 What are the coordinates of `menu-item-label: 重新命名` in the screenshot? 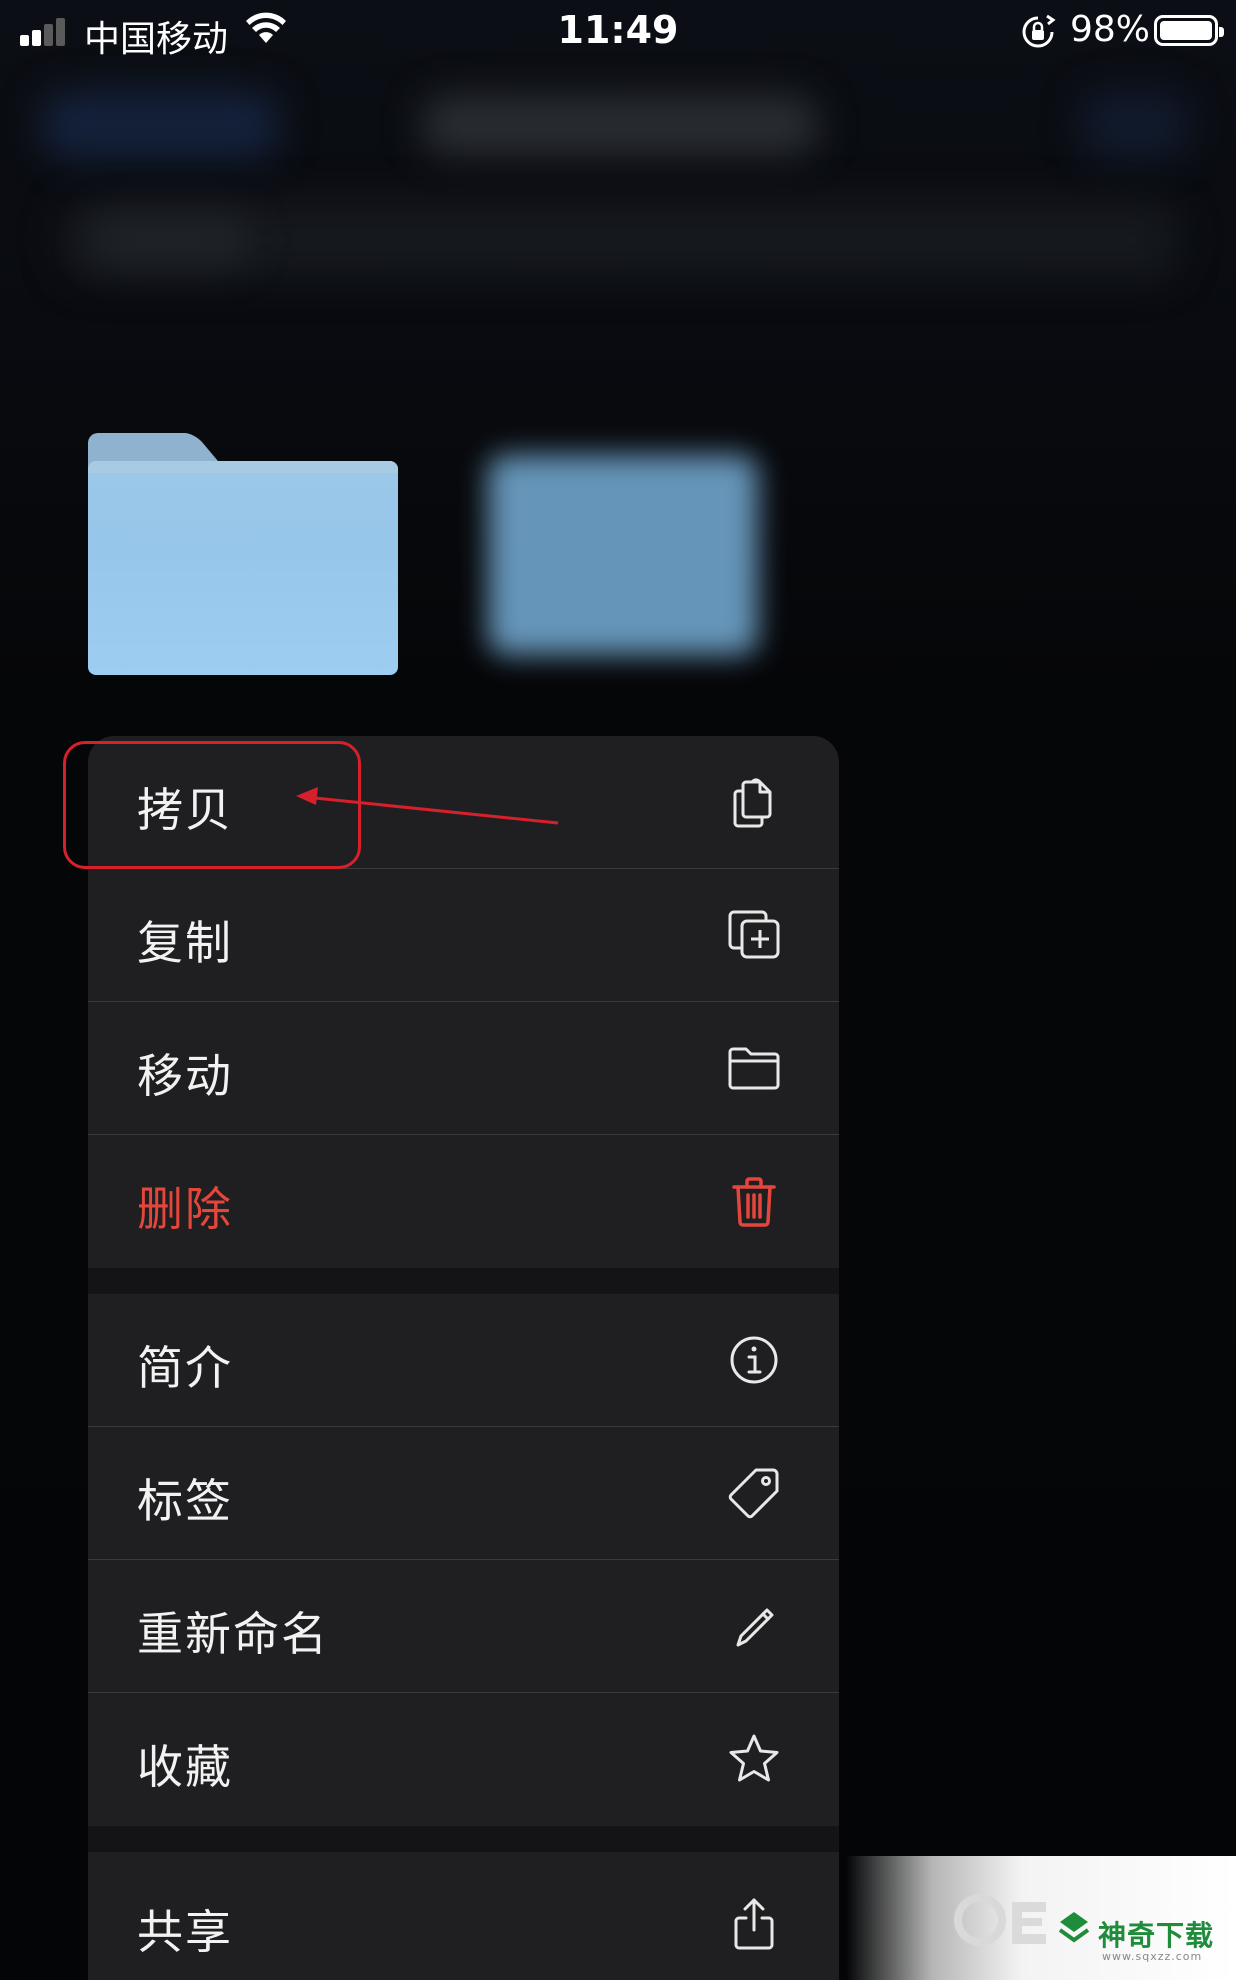 It's located at (233, 1634).